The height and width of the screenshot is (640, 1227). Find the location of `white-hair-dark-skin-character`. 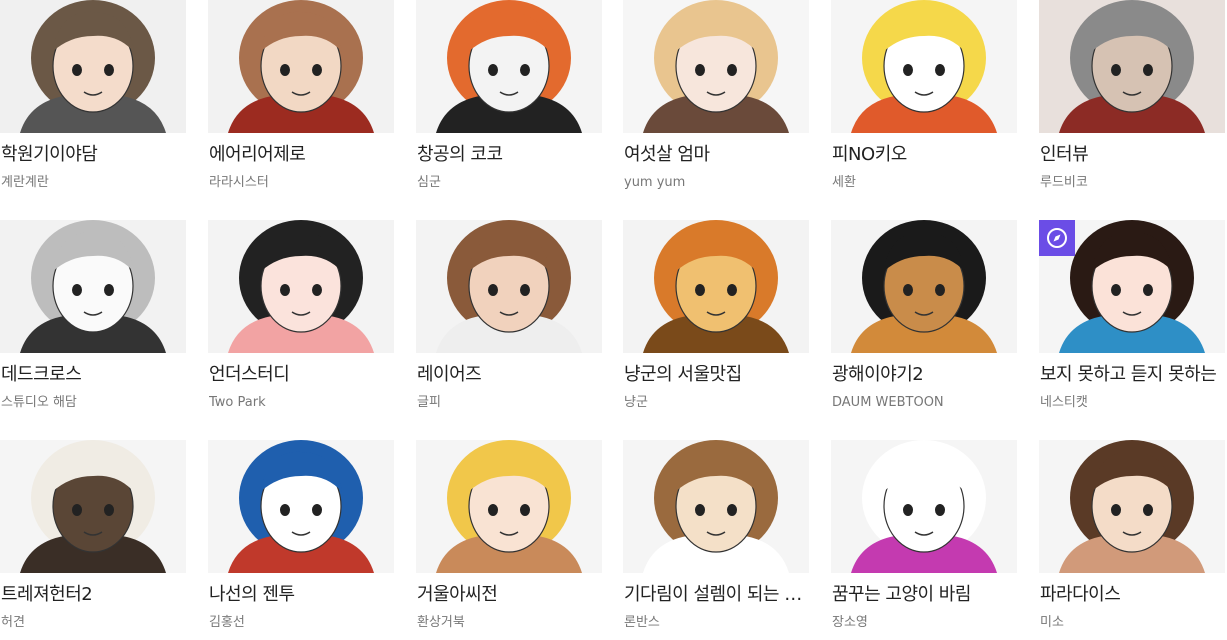

white-hair-dark-skin-character is located at coordinates (93, 506).